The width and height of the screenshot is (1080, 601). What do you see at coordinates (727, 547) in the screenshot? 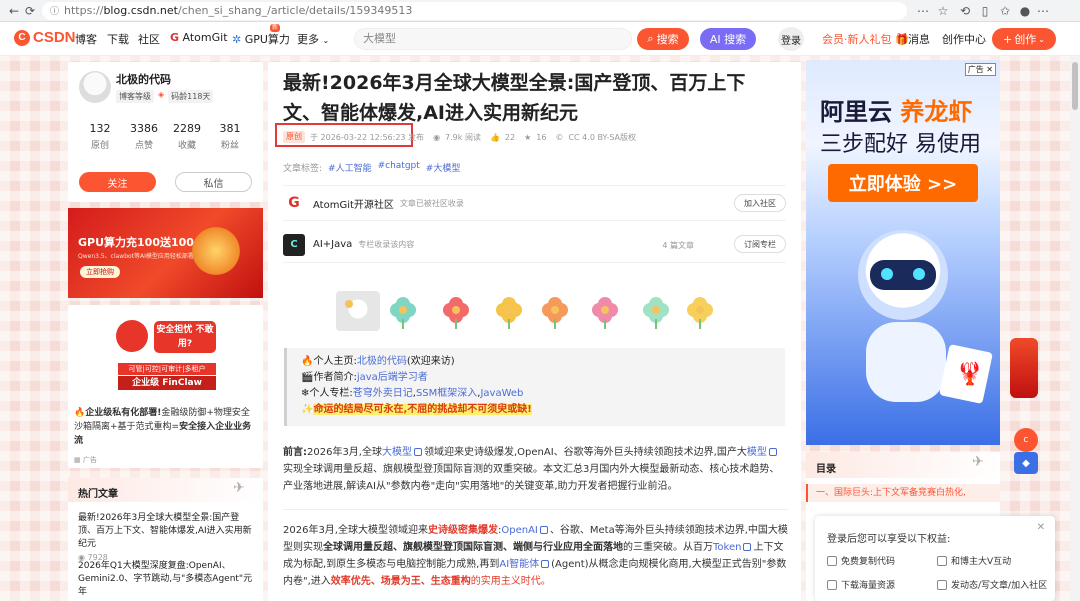
I see `keyword-link: Token` at bounding box center [727, 547].